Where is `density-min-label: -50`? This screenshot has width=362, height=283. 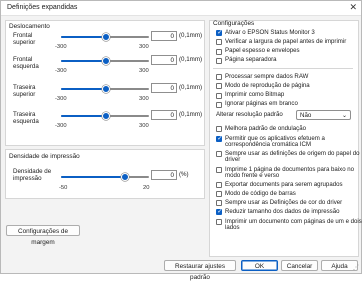 density-min-label: -50 is located at coordinates (63, 188).